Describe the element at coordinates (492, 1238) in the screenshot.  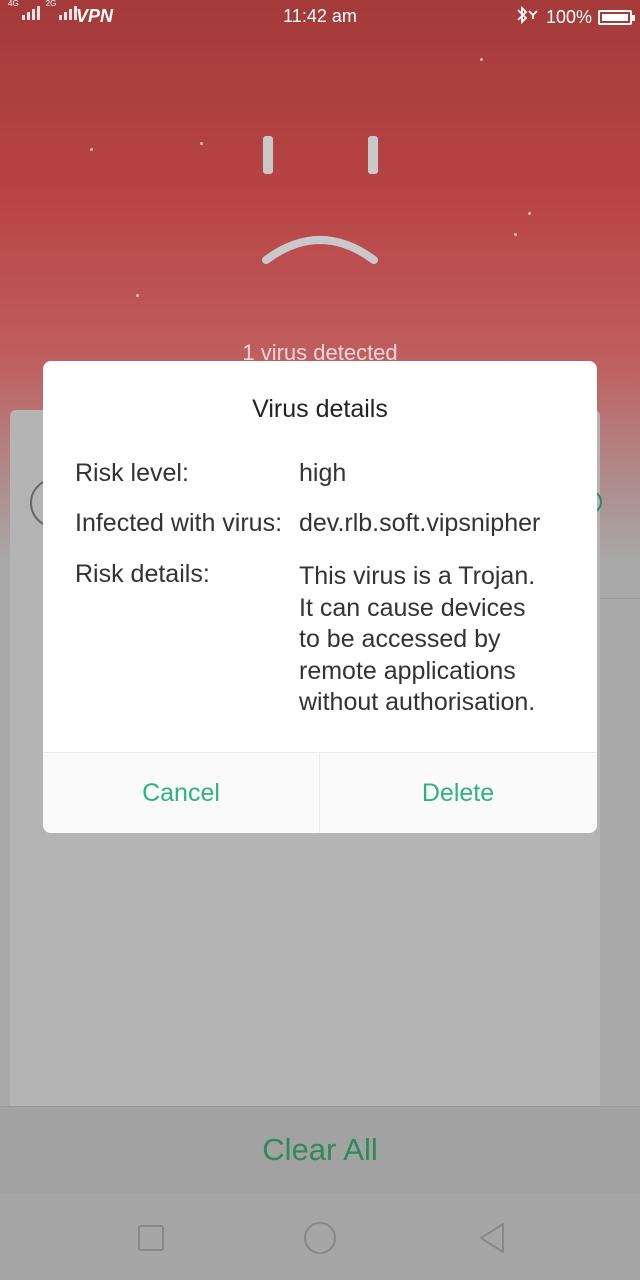
I see `back-triangle-icon` at that location.